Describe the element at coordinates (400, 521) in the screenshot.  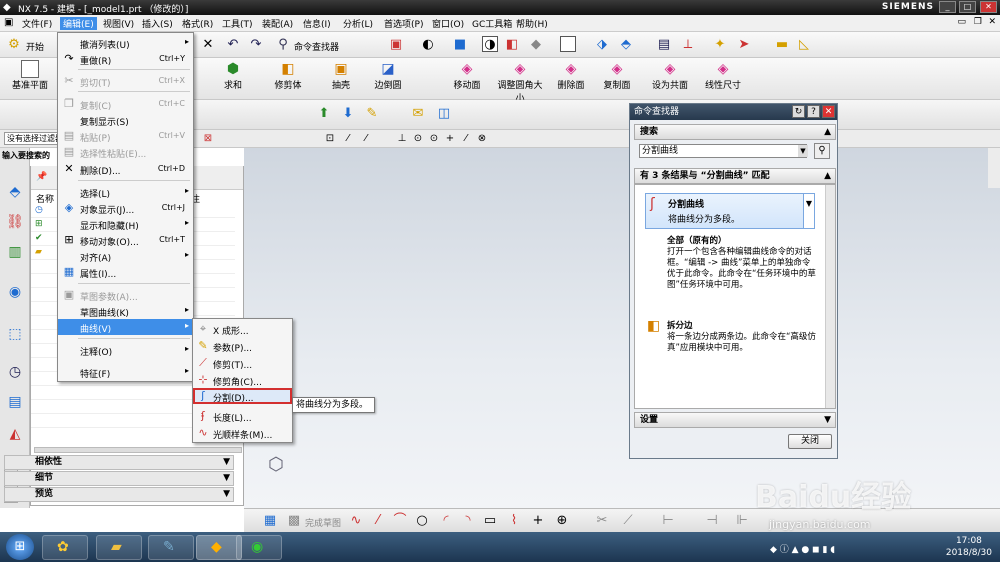
I see `arc-icon: ⌒` at that location.